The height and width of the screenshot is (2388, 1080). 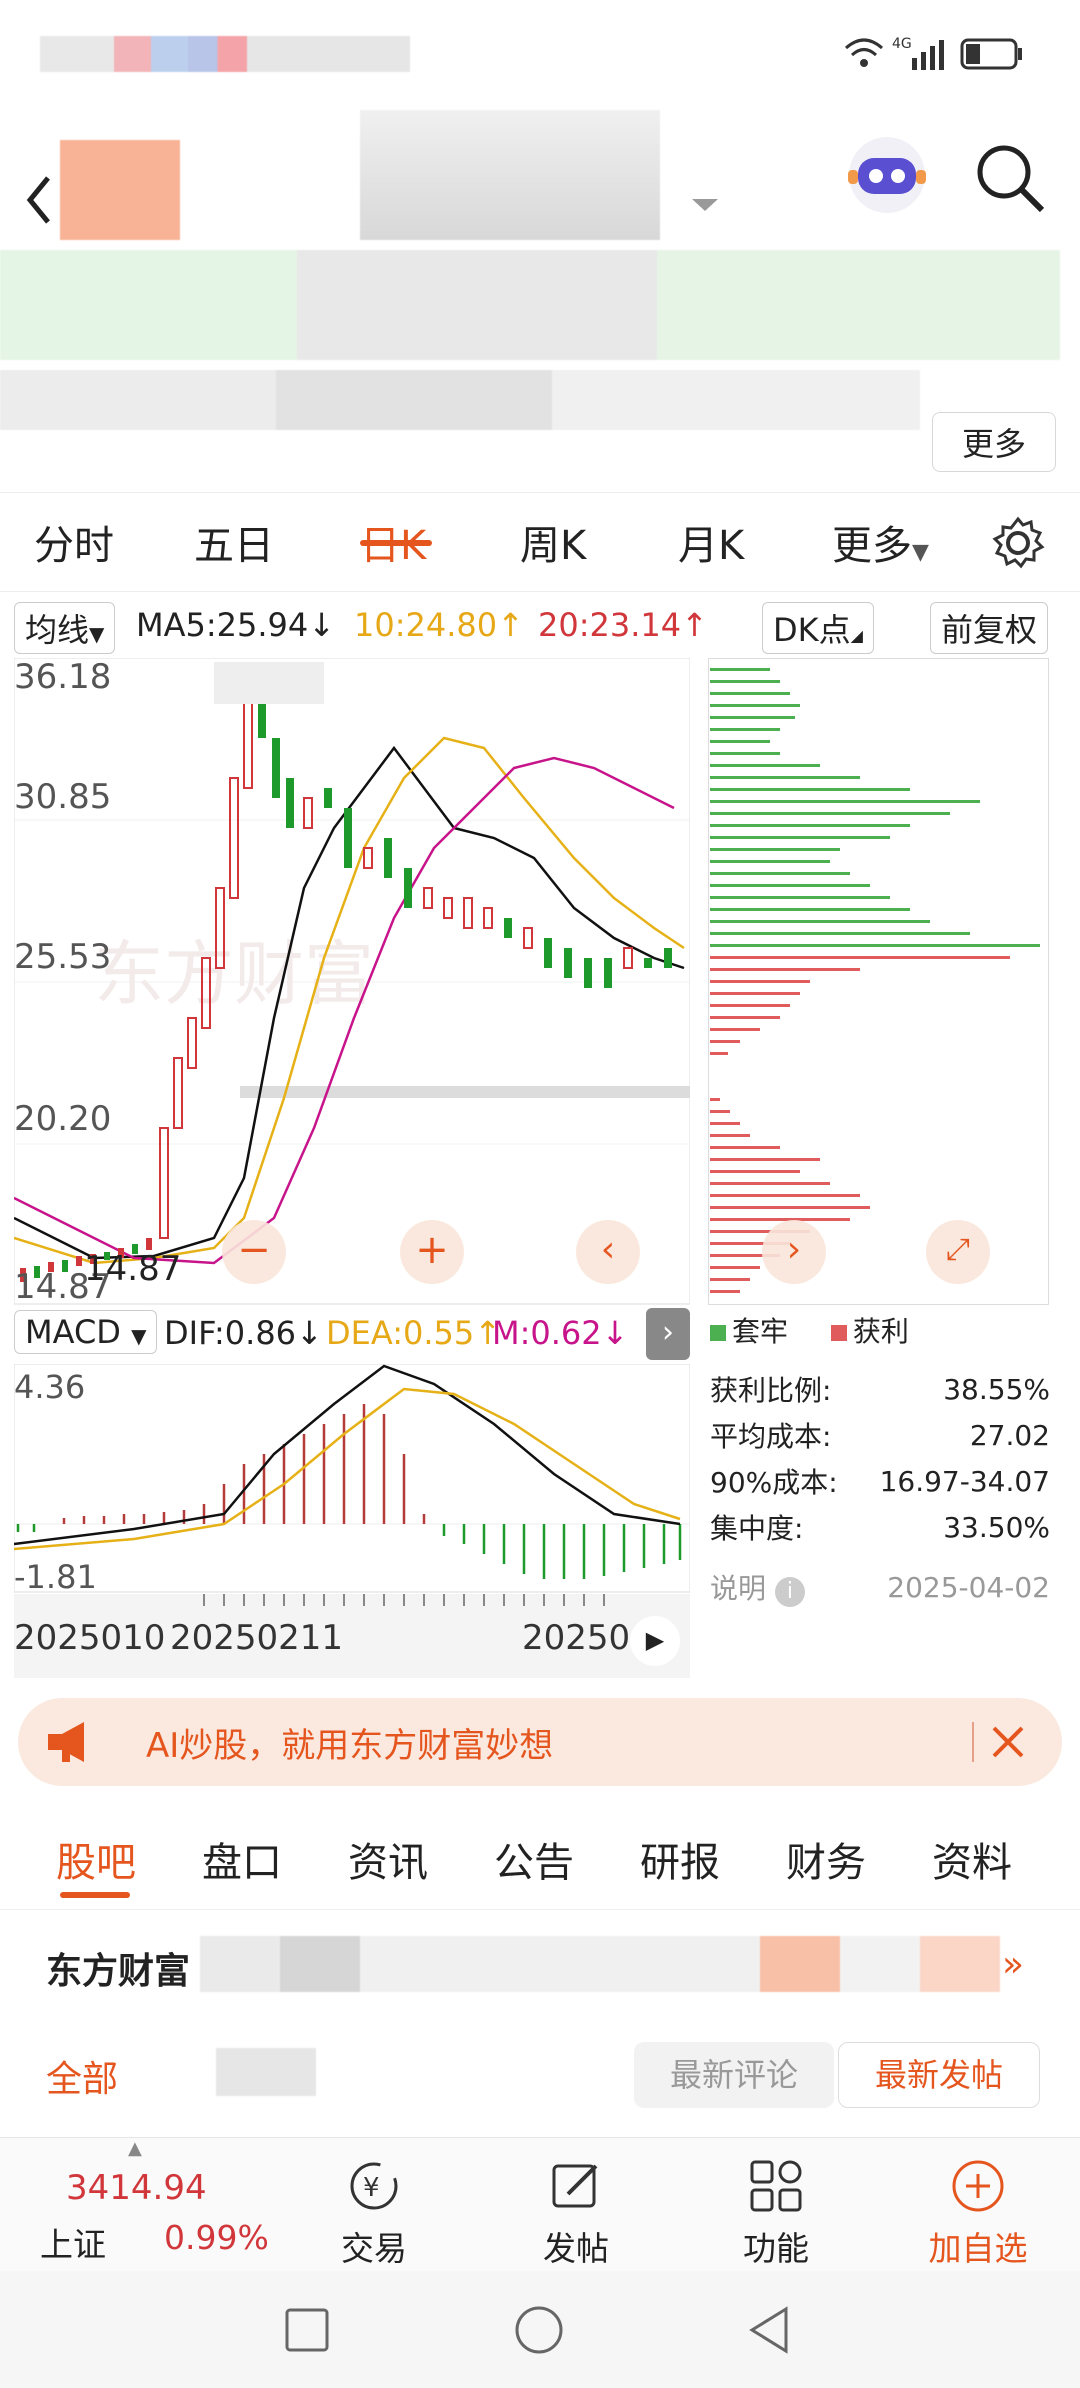 I want to click on tab-weekly-k: 周K, so click(x=553, y=542).